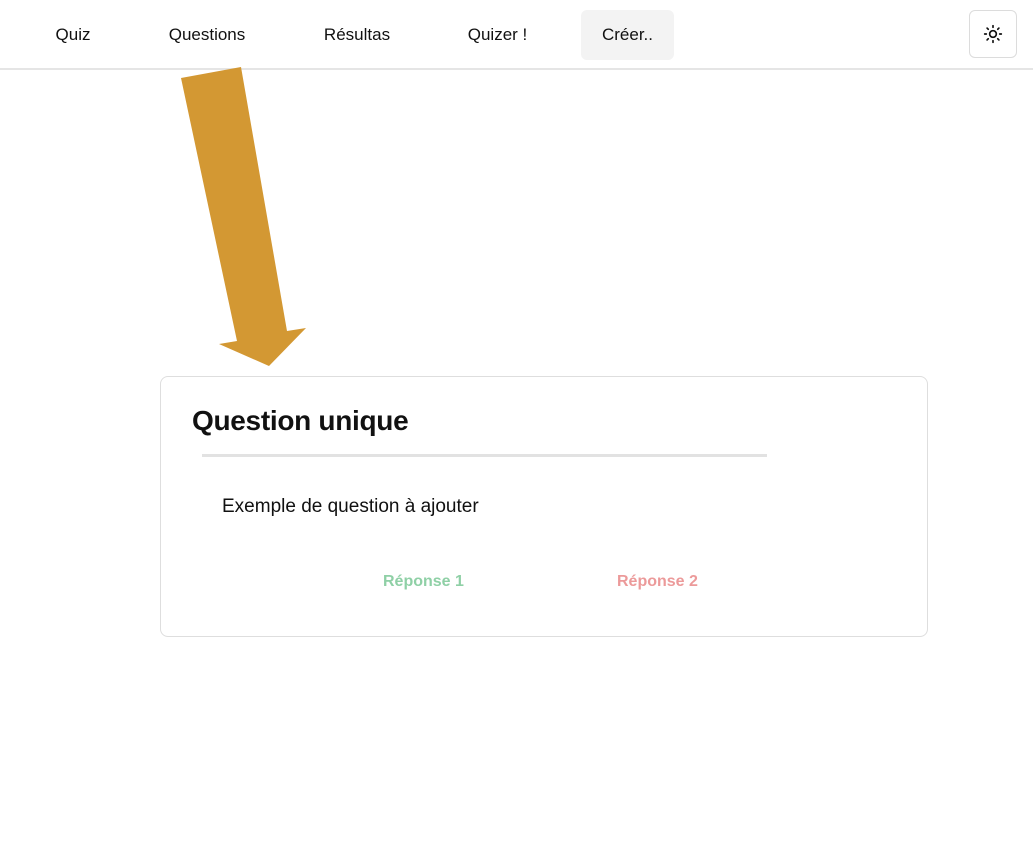 This screenshot has height=863, width=1033. Describe the element at coordinates (627, 35) in the screenshot. I see `nav-item-creer: Créer..` at that location.